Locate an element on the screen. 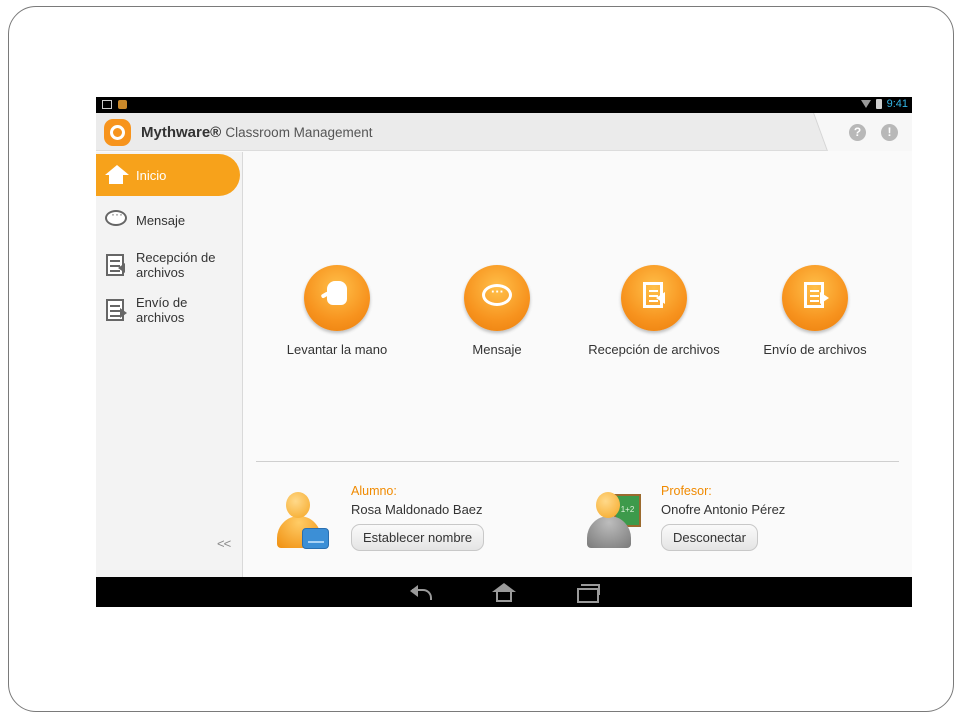 The width and height of the screenshot is (960, 720). brand-name: Mythware® is located at coordinates (181, 132).